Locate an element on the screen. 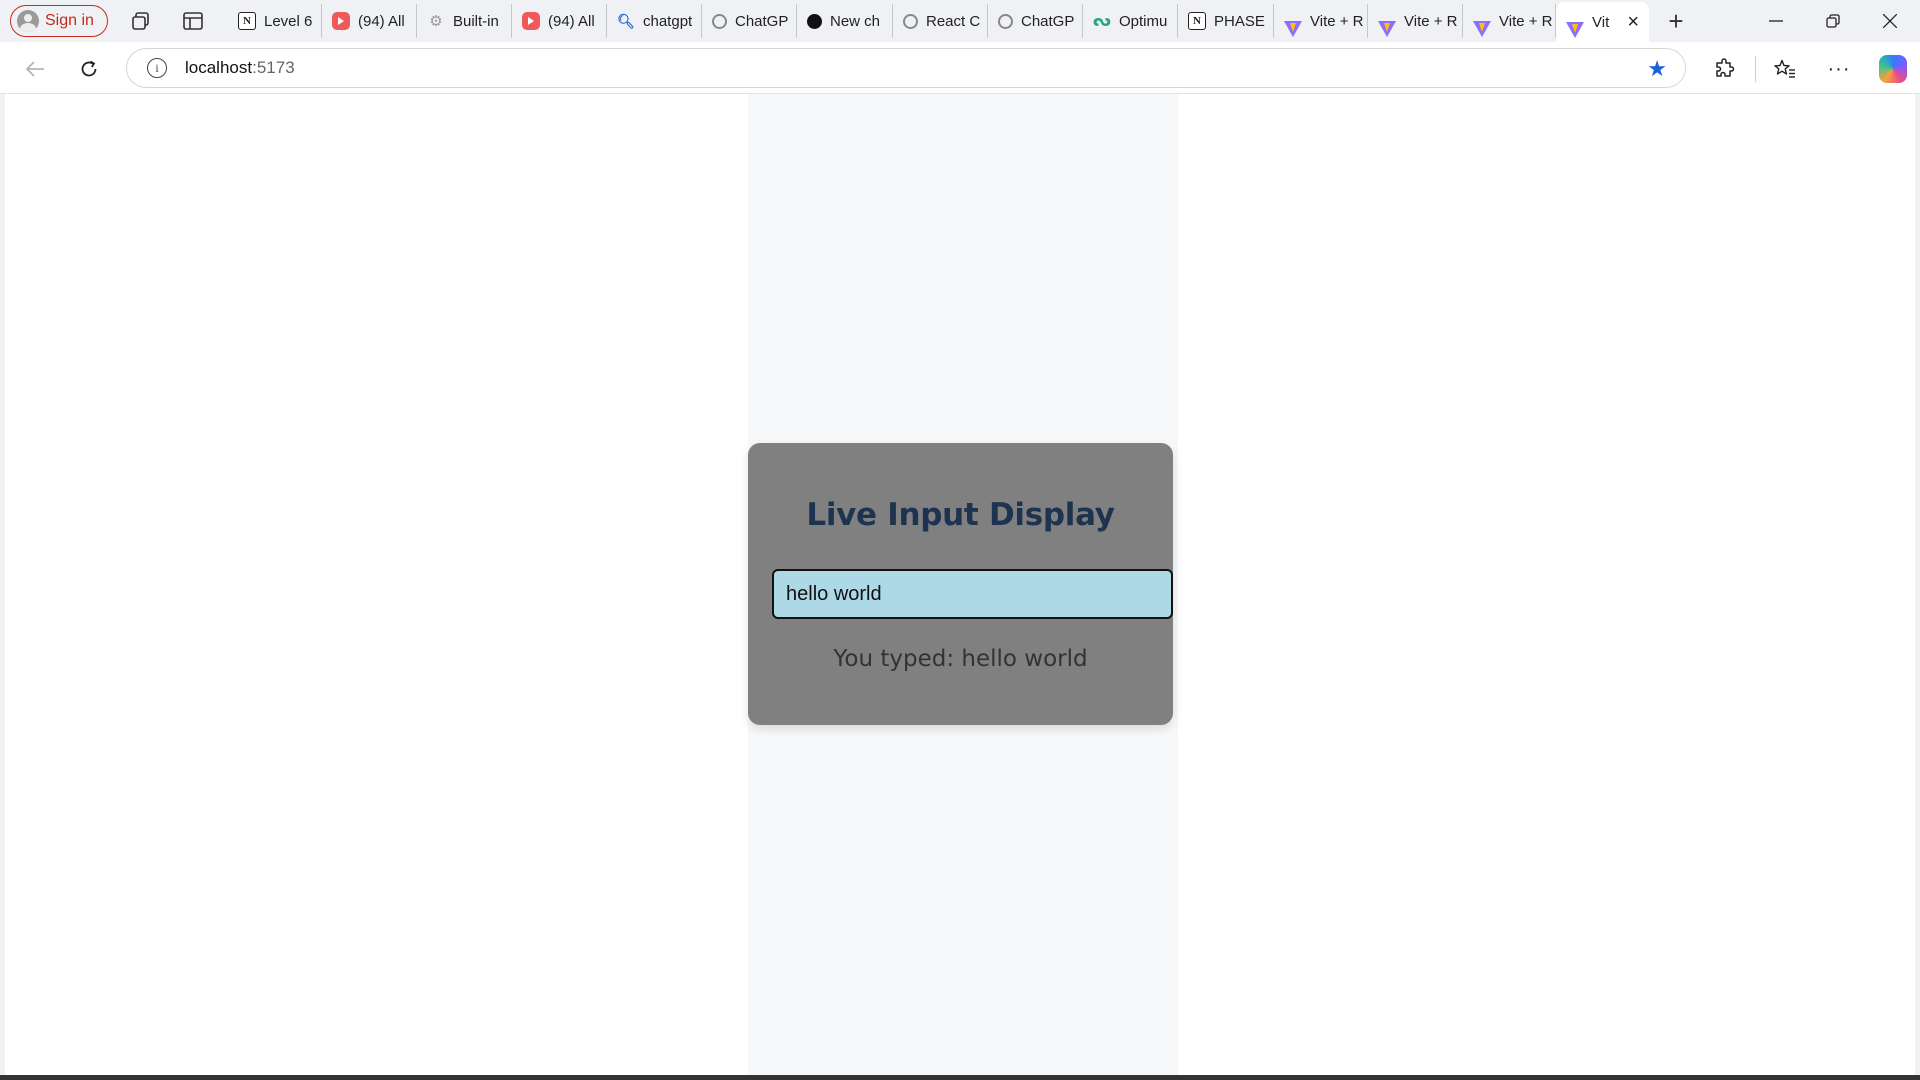  address-bar: i localhost:5173 ★ is located at coordinates (906, 68).